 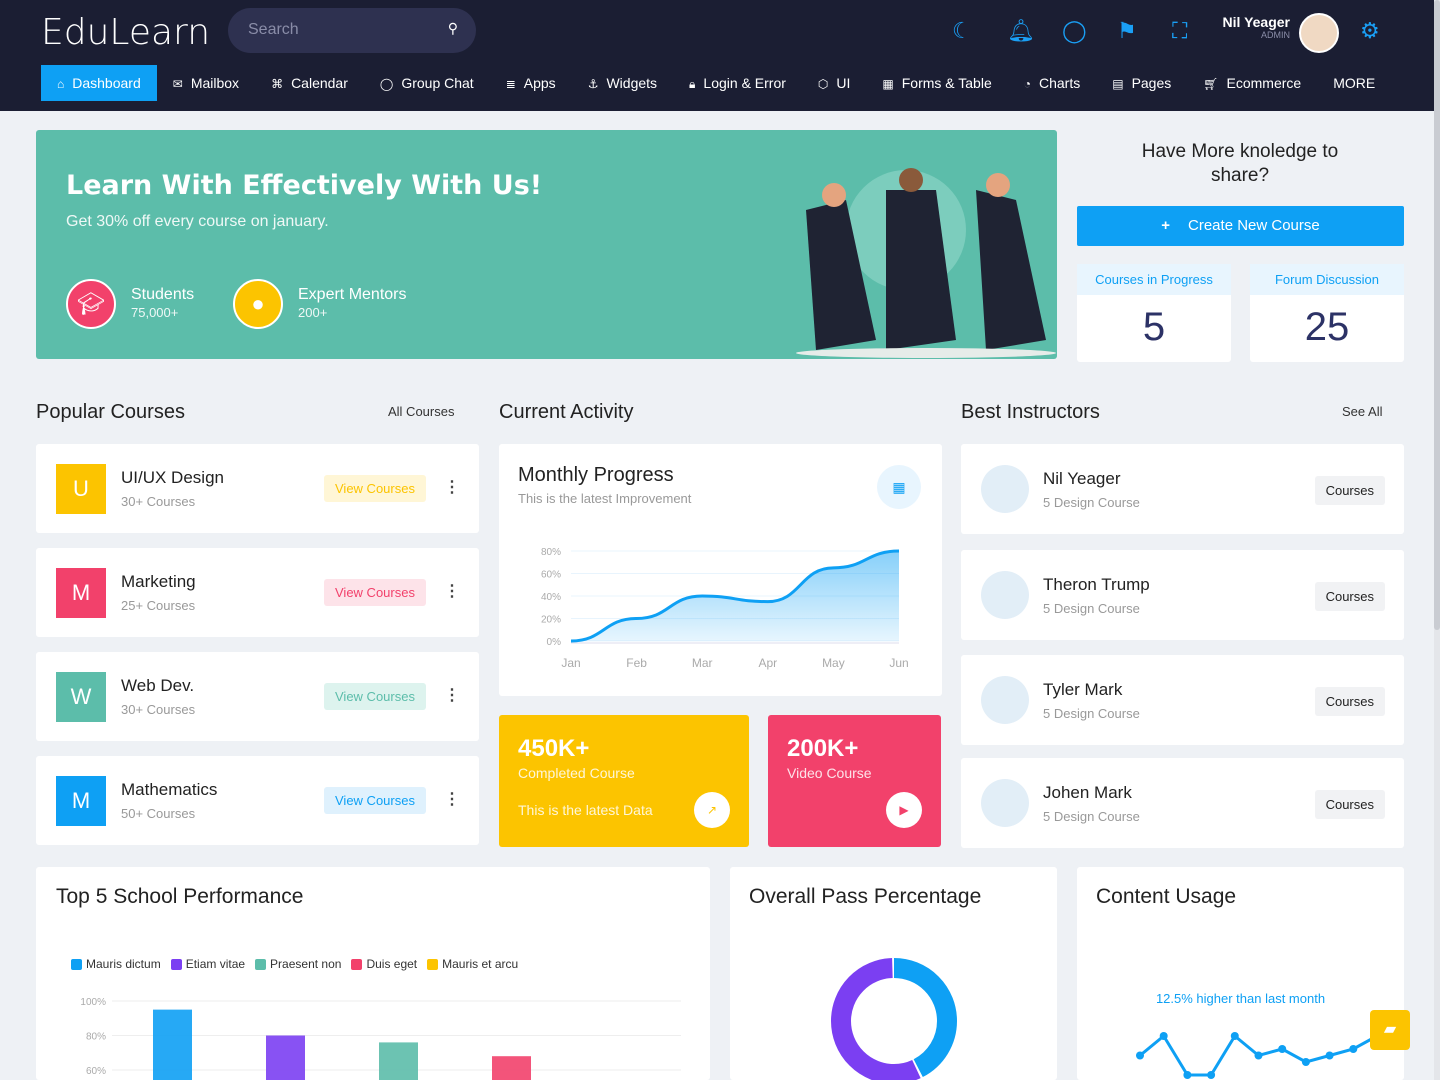 What do you see at coordinates (1182, 489) in the screenshot?
I see `instructor-item: Nil Yeager 5 Design Course Courses` at bounding box center [1182, 489].